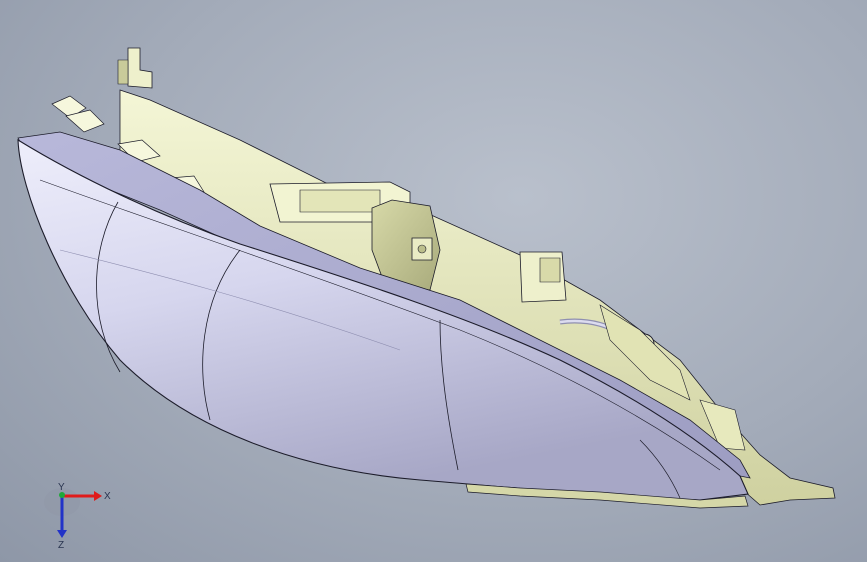 Image resolution: width=867 pixels, height=562 pixels. Describe the element at coordinates (107, 496) in the screenshot. I see `x-axis-label: X` at that location.